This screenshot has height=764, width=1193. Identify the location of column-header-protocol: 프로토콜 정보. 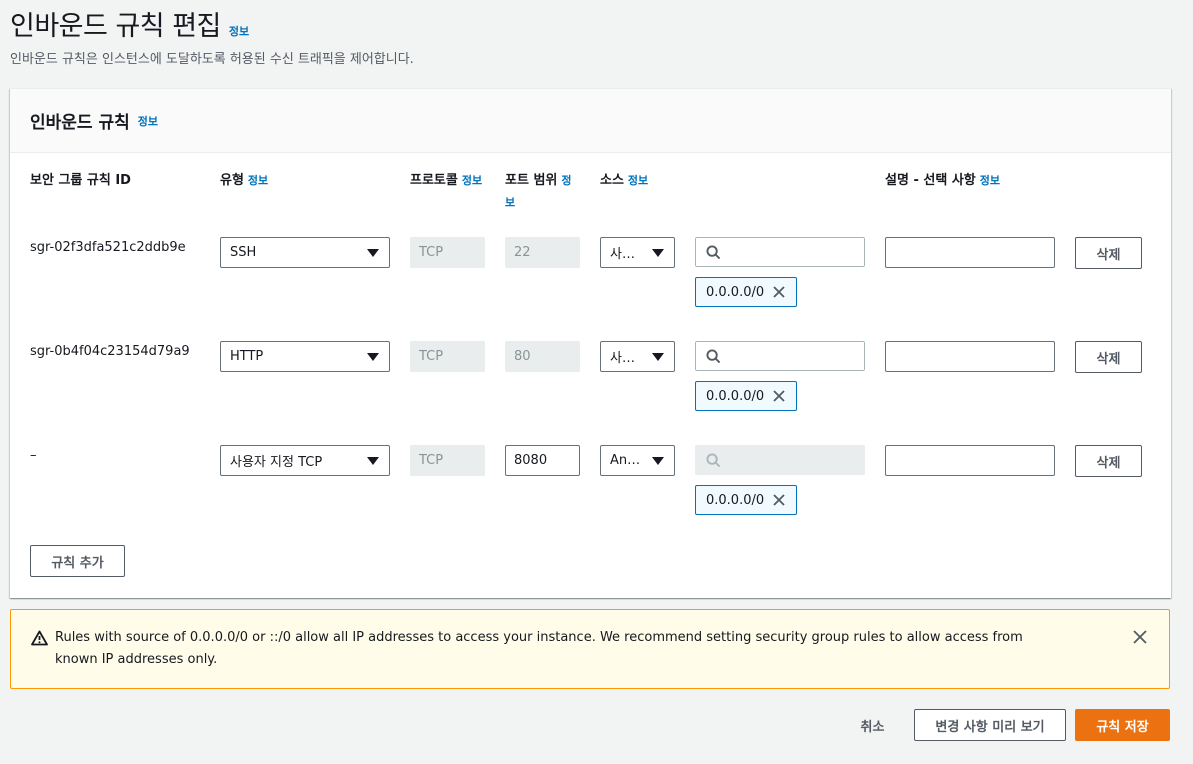
(446, 180).